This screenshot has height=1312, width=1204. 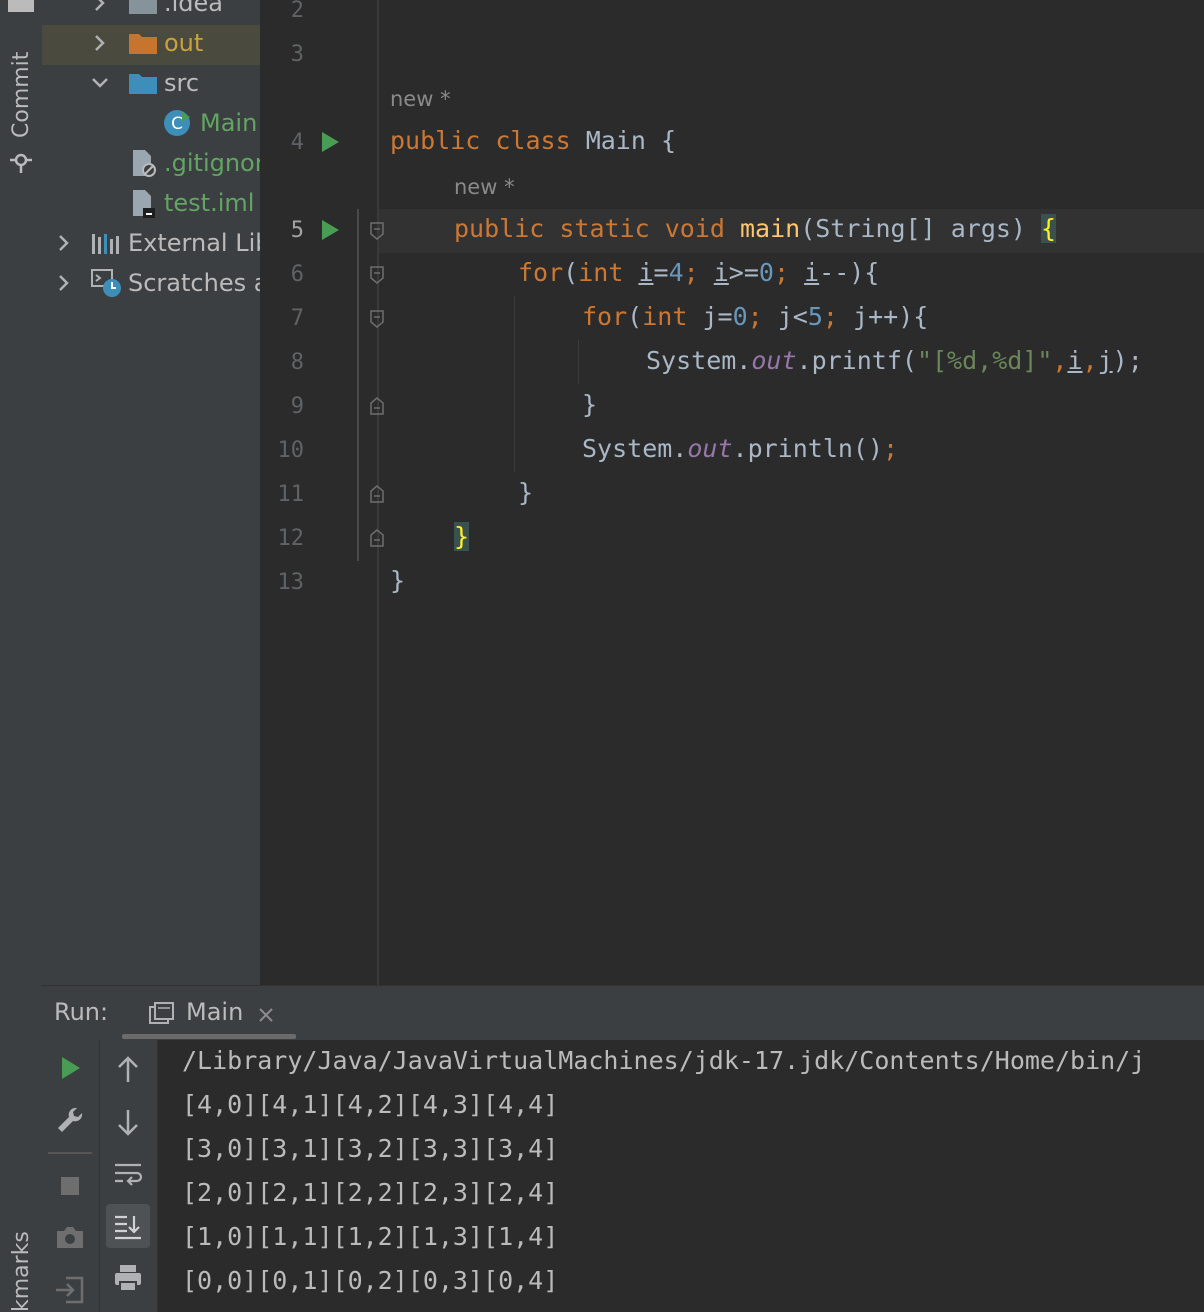 I want to click on login-icon, so click(x=70, y=1290).